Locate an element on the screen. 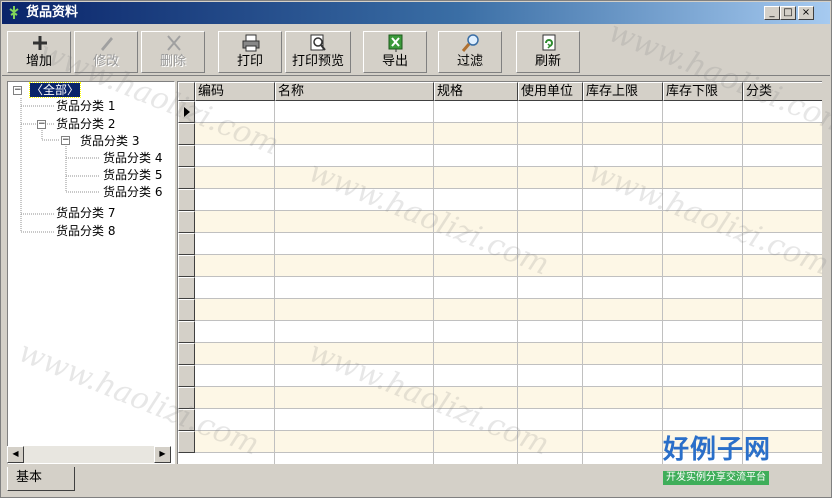 The width and height of the screenshot is (832, 498). tab-basic: 基本 is located at coordinates (41, 479).